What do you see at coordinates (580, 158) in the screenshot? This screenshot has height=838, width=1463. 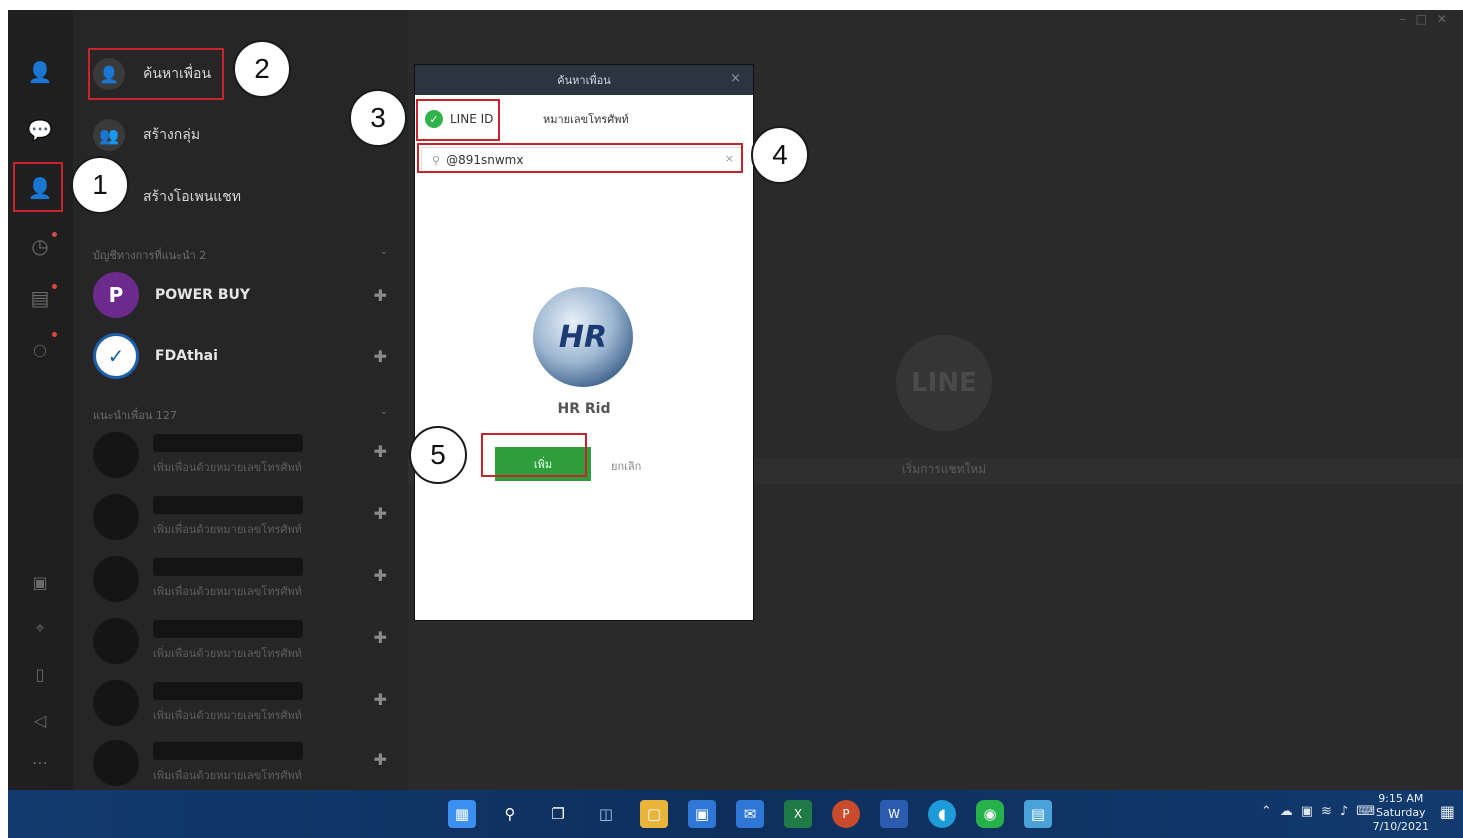 I see `highlight-search-input` at bounding box center [580, 158].